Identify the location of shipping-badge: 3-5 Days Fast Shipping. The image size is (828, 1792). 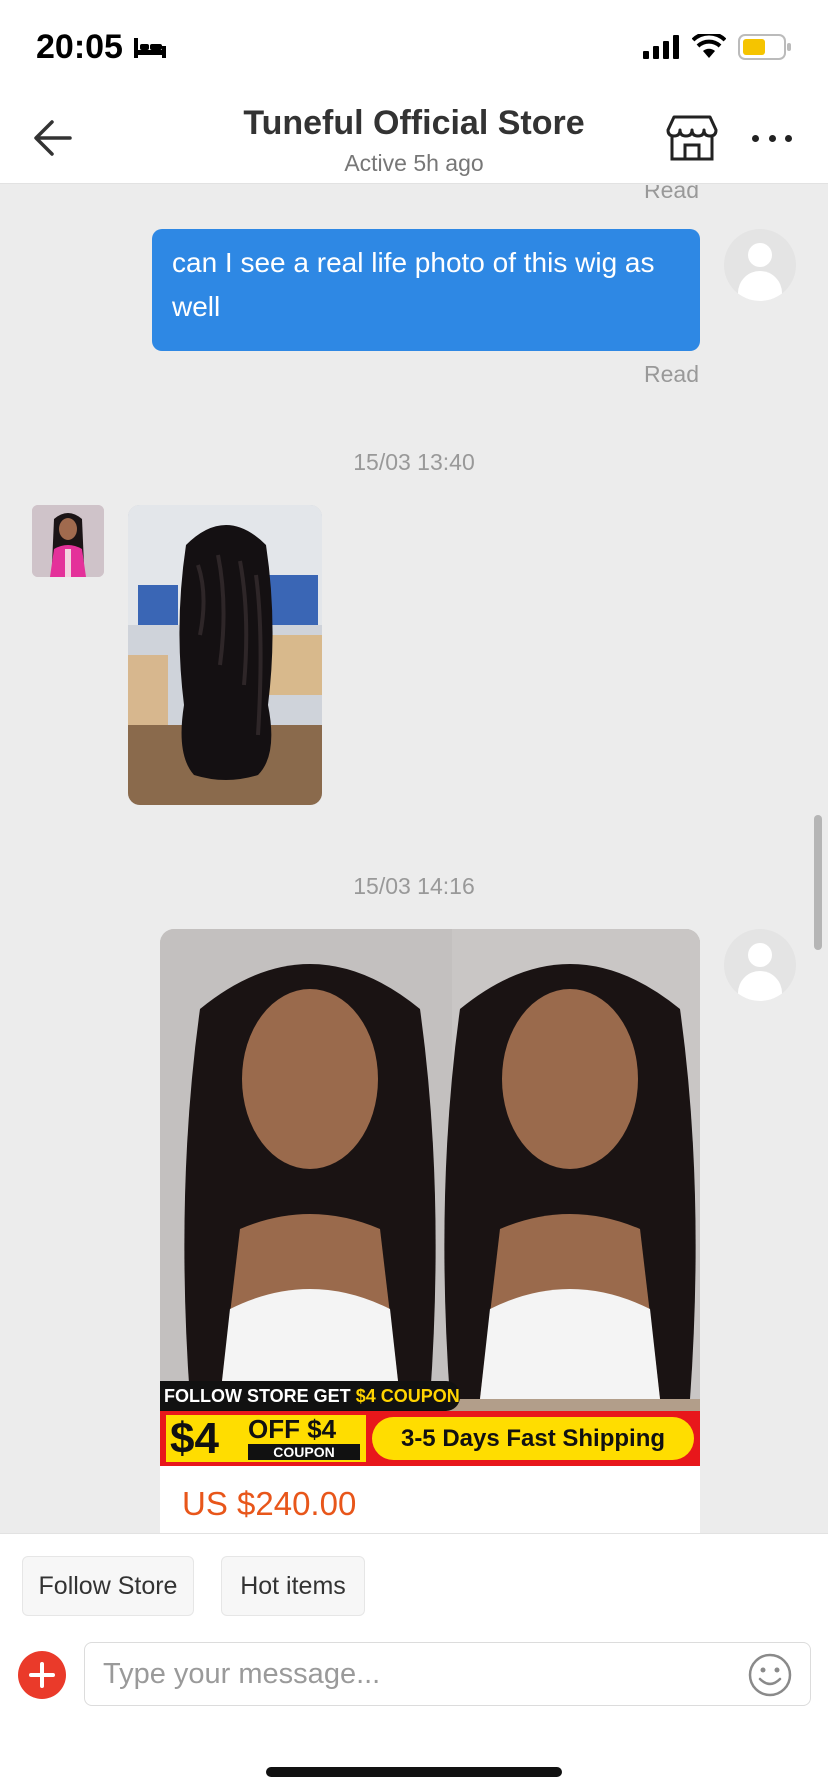
(533, 1438).